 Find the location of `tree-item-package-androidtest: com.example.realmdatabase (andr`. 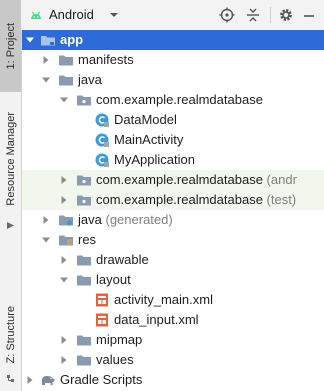

tree-item-package-androidtest: com.example.realmdatabase (andr is located at coordinates (173, 180).